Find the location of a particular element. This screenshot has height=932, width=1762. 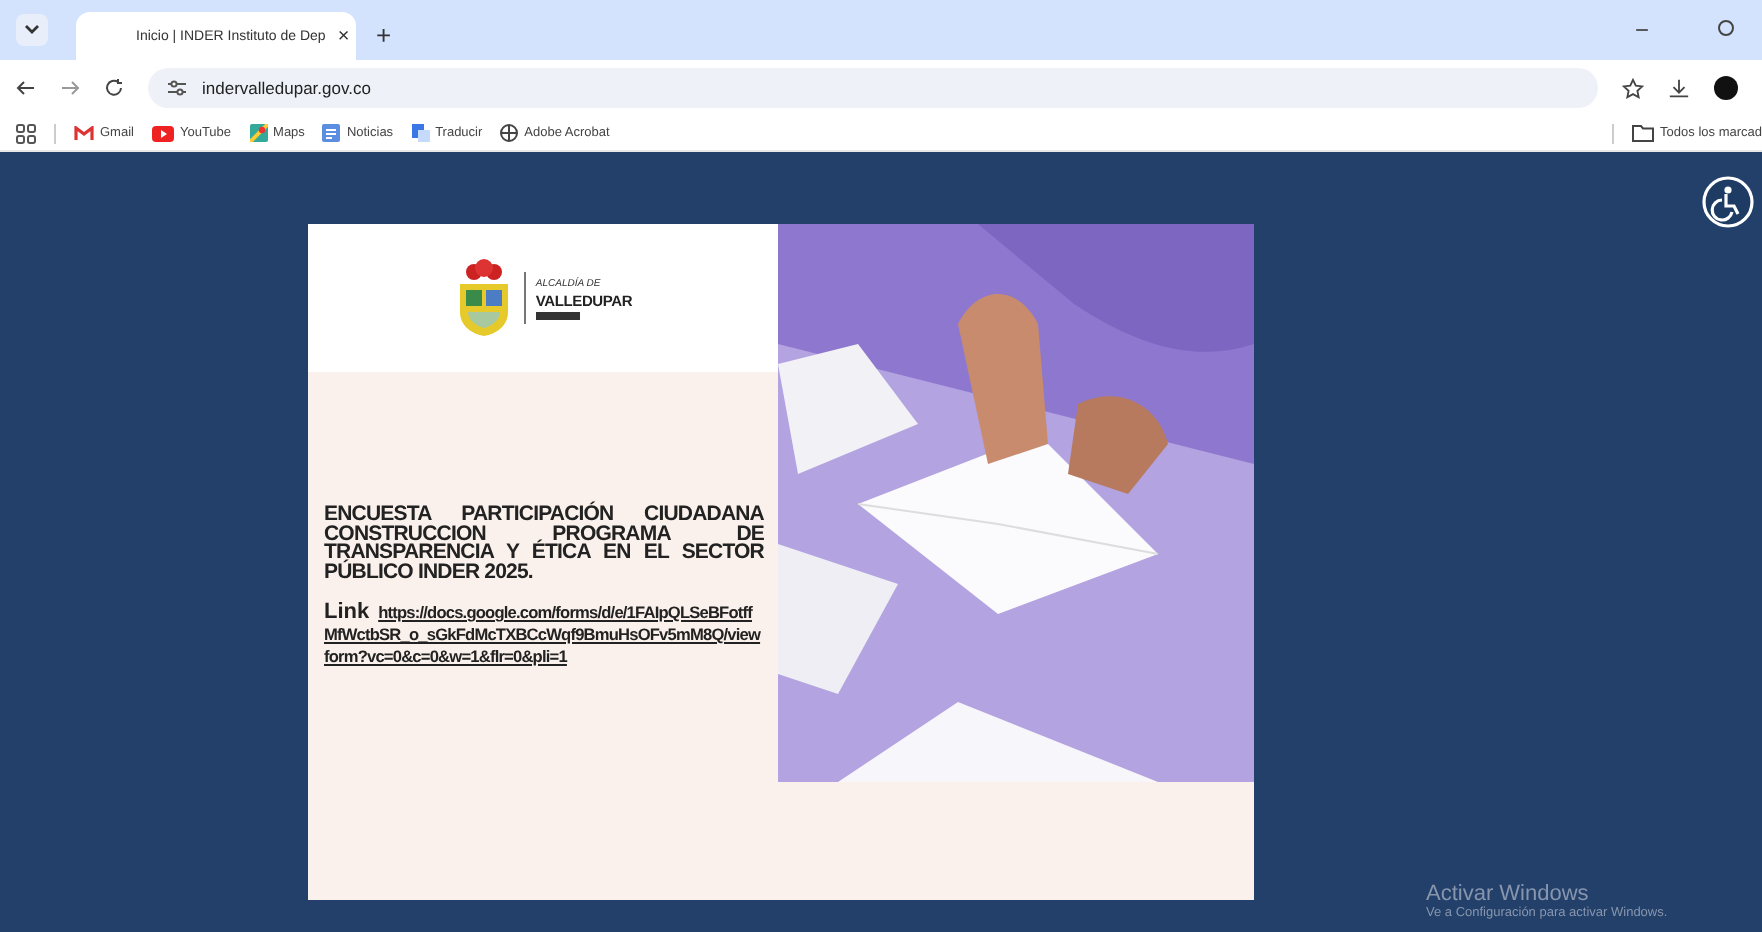

restore-icon is located at coordinates (1726, 28).